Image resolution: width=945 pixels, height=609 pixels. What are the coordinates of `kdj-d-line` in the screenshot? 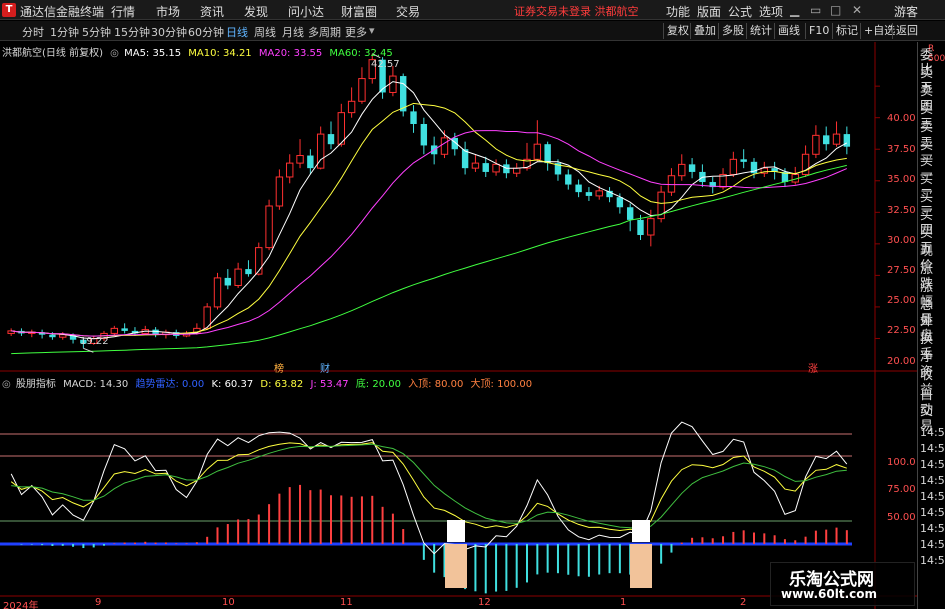 It's located at (429, 486).